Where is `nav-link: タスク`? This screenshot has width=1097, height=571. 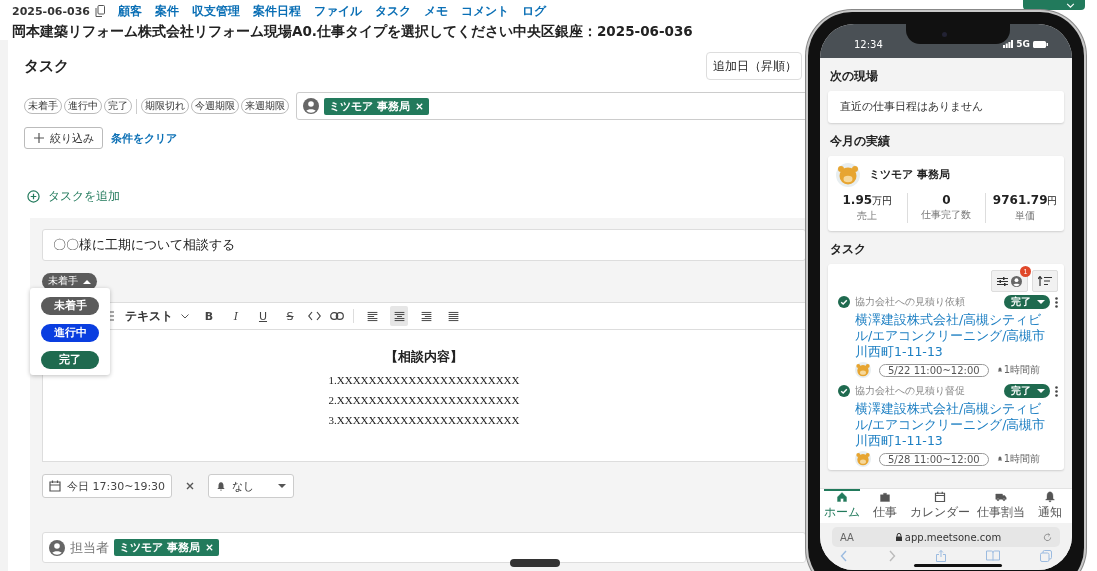 nav-link: タスク is located at coordinates (393, 11).